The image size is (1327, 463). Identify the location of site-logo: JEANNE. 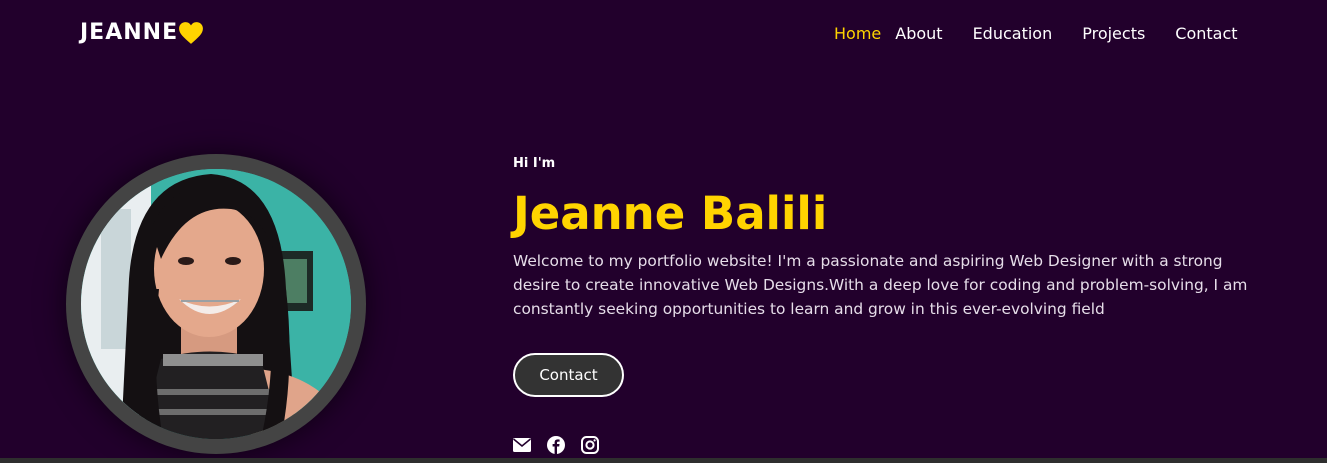
(142, 32).